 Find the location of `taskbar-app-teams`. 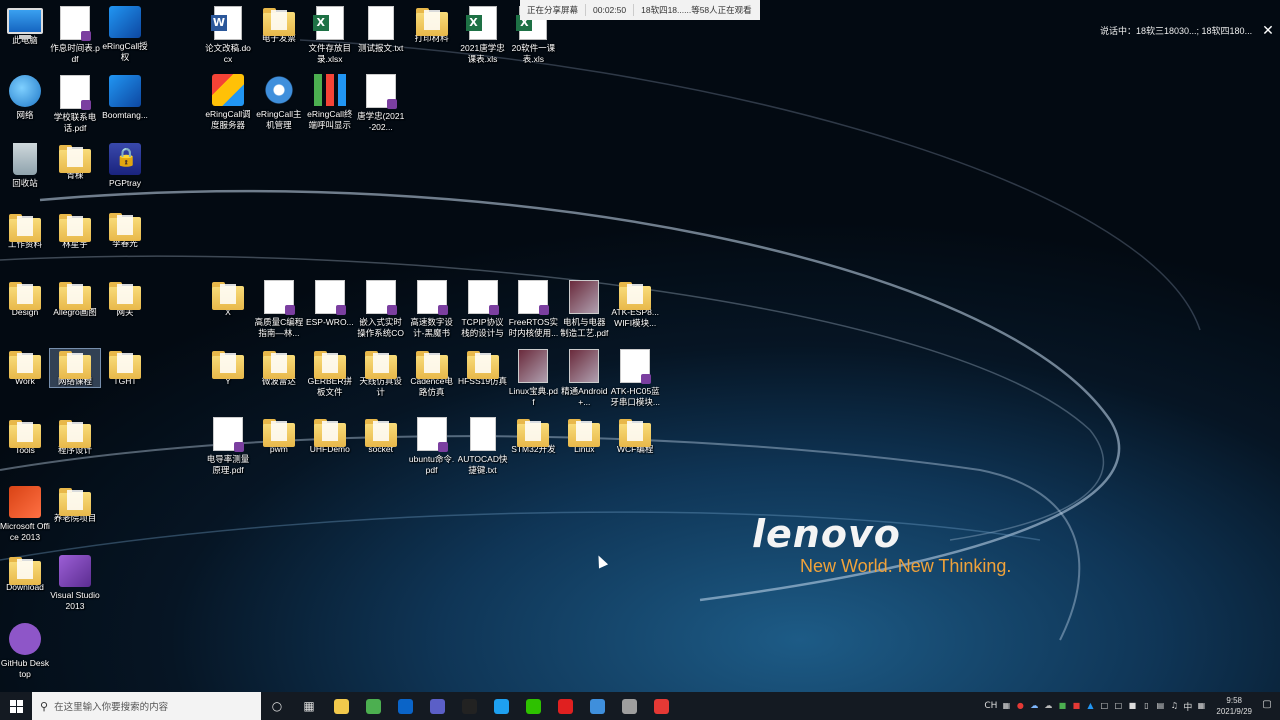

taskbar-app-teams is located at coordinates (437, 706).